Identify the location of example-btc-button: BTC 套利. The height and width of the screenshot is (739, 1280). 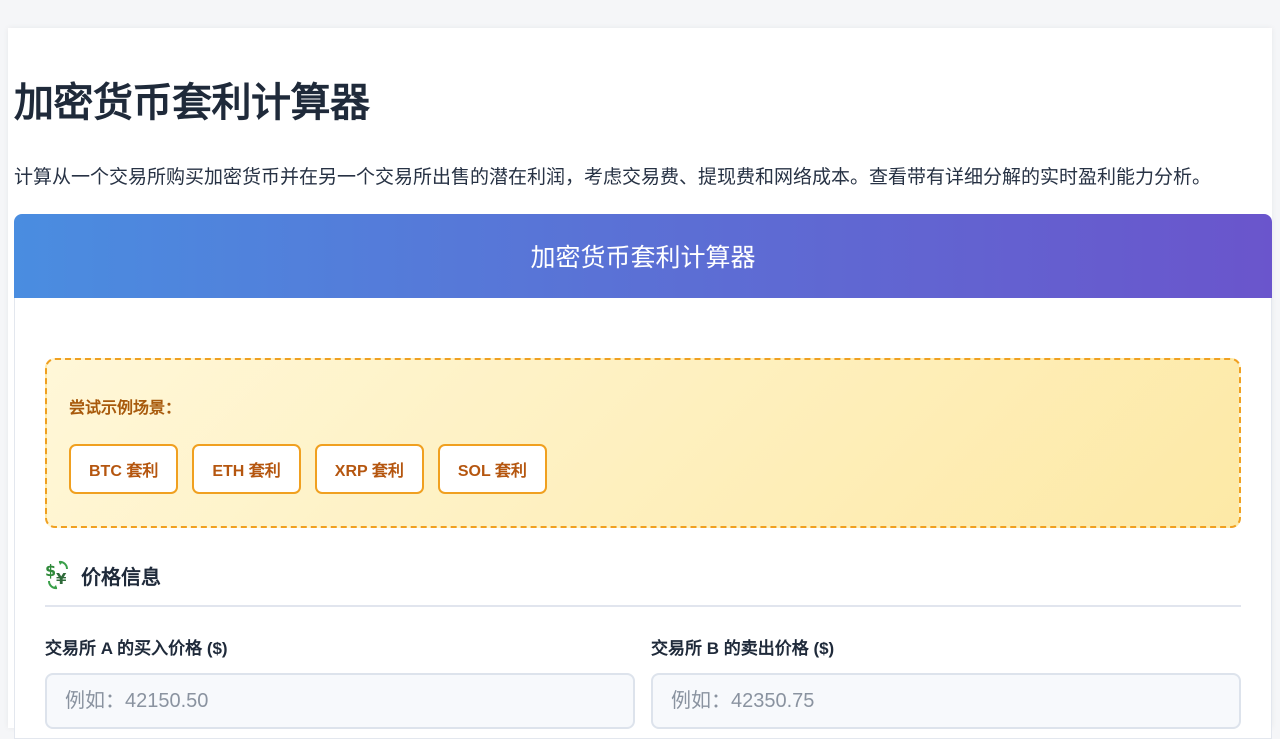
(124, 469).